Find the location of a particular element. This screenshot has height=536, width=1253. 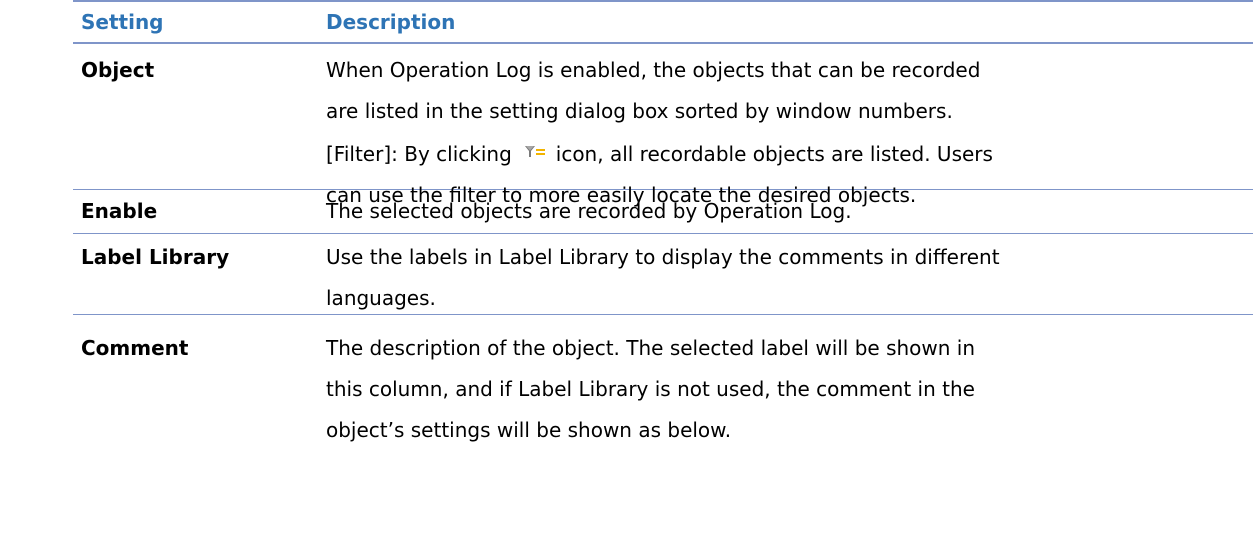

setting-object: Object is located at coordinates (118, 70).